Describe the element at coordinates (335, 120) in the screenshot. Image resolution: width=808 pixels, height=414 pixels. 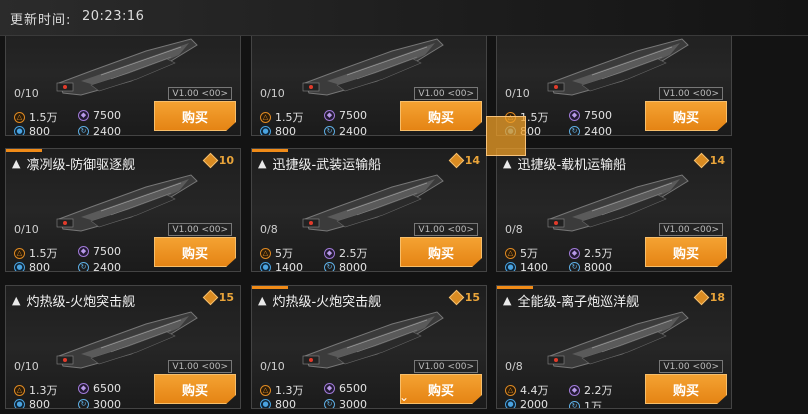
I see `cost-list: △ 1.5万 ◆ 7500 ● 800 ↻ 2400` at that location.